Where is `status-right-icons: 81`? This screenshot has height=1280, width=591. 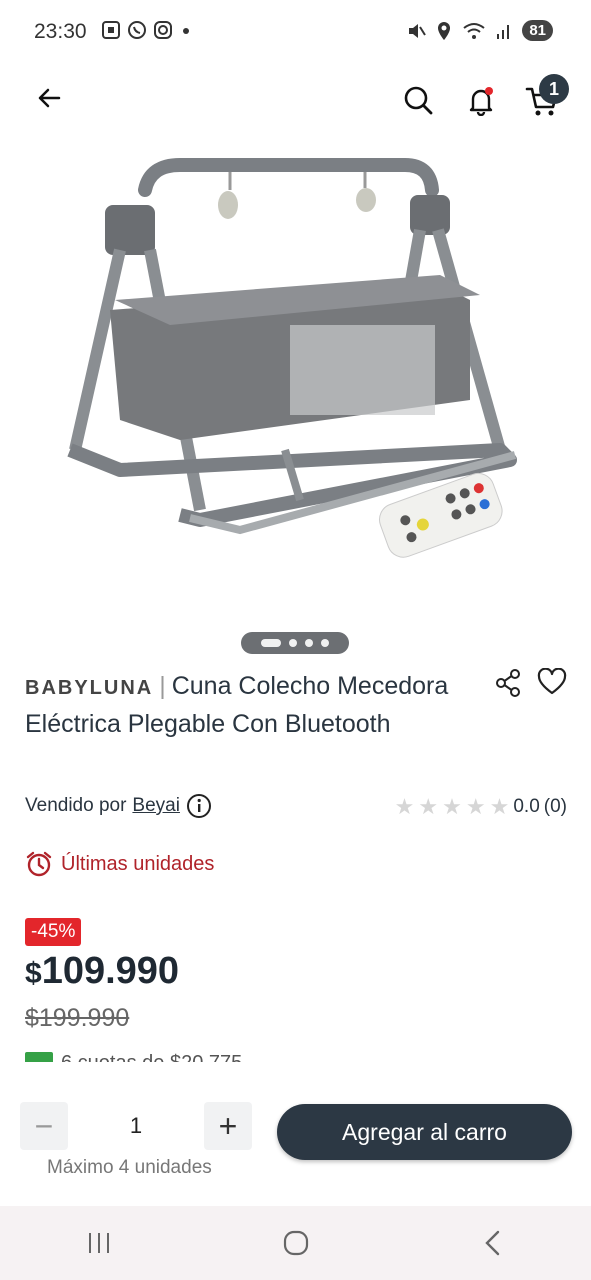
status-right-icons: 81 is located at coordinates (479, 30).